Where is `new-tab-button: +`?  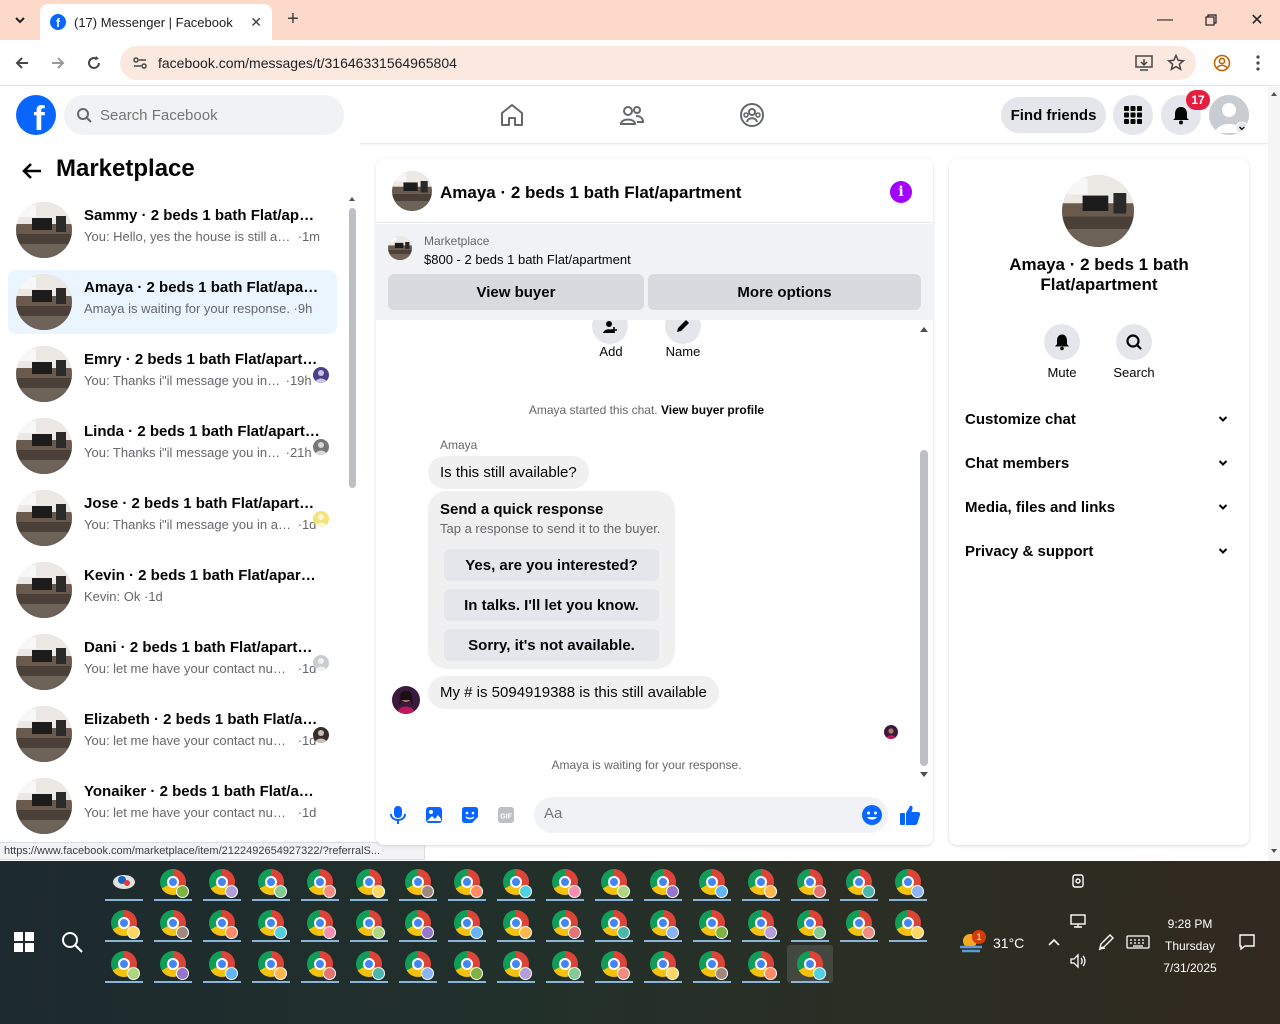 new-tab-button: + is located at coordinates (293, 19).